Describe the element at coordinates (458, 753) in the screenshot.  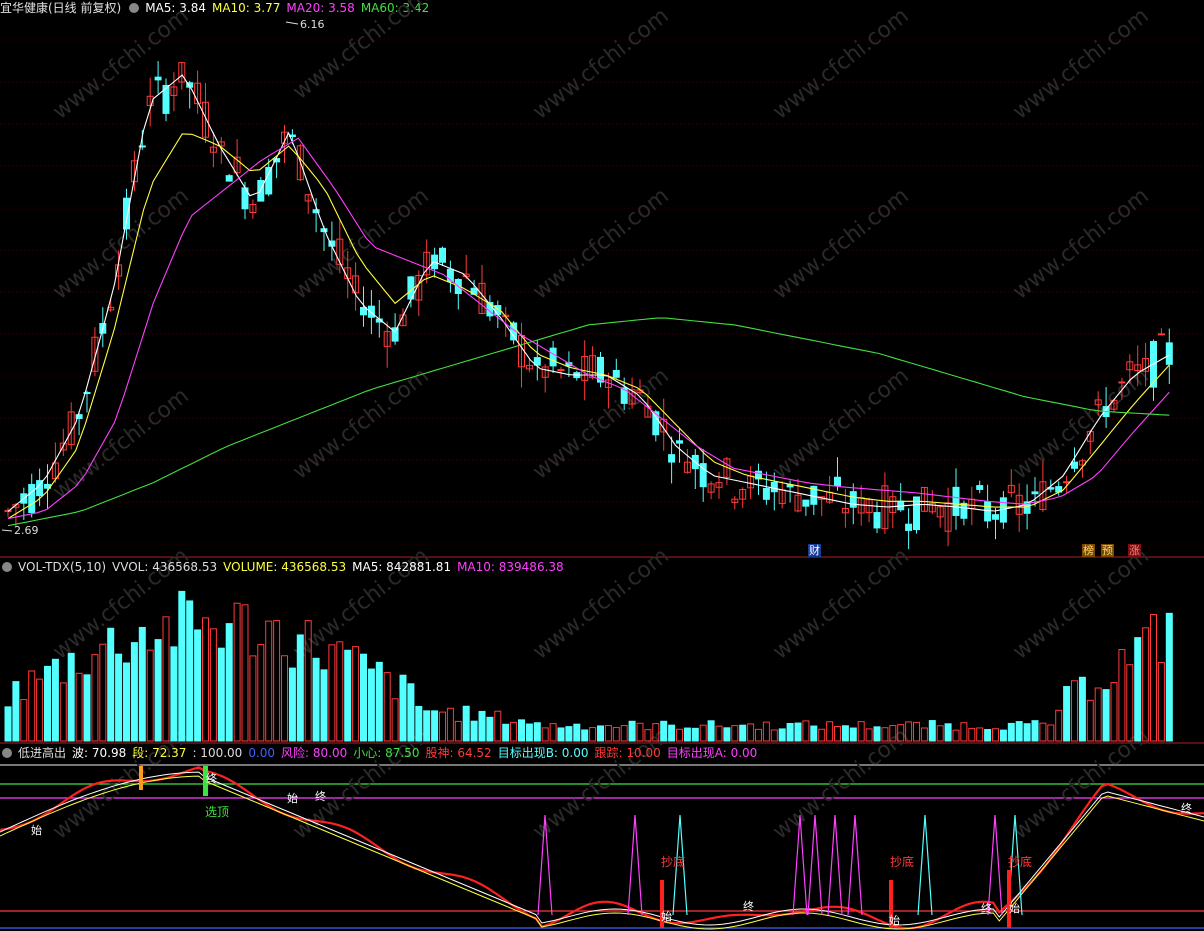
I see `demon-value: 股神: 64.52` at that location.